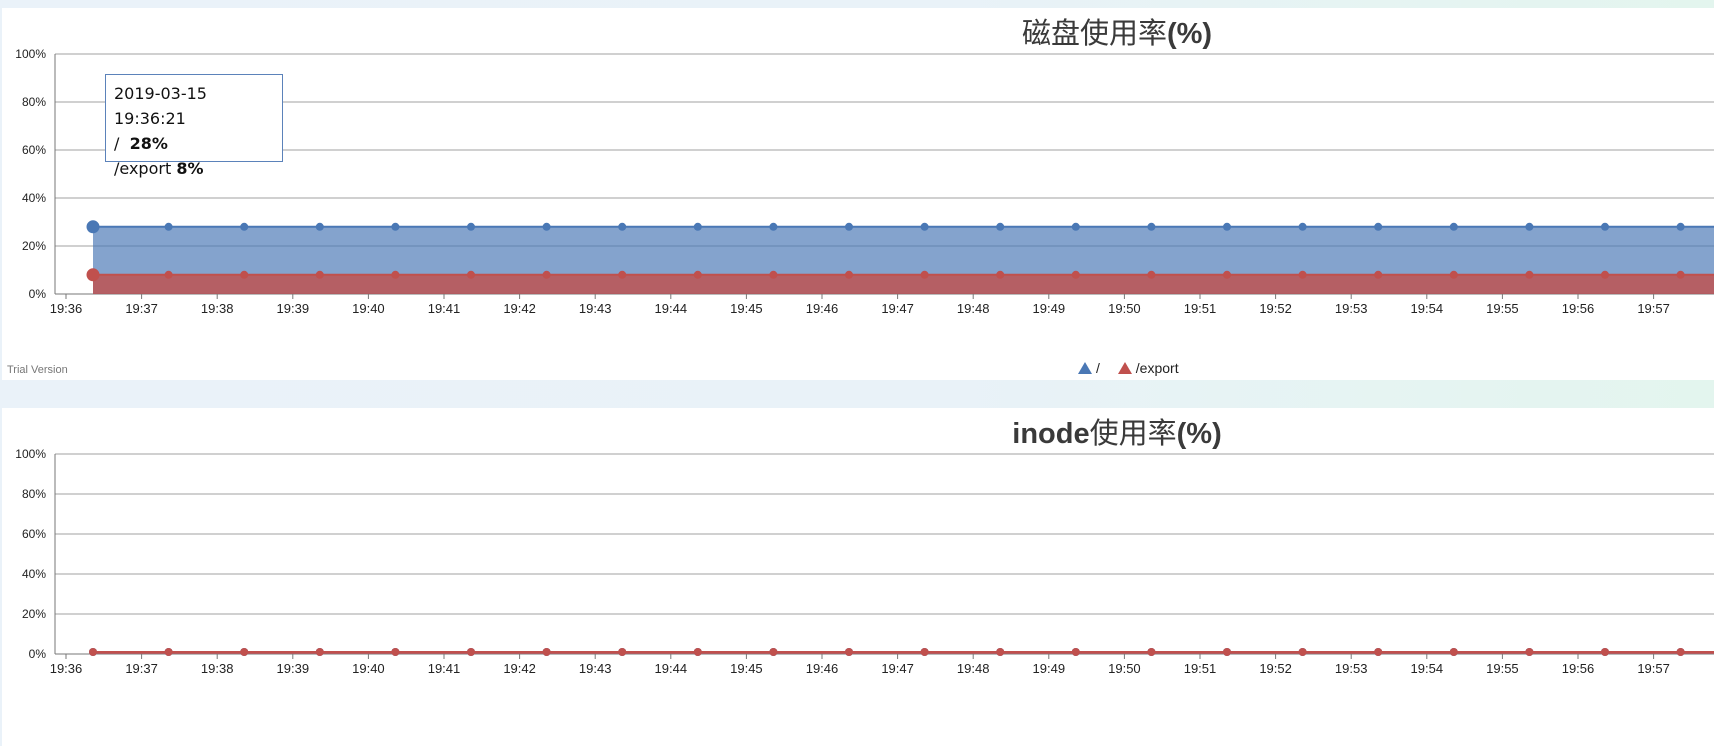  I want to click on x-tick-label: 19:51, so click(1200, 668).